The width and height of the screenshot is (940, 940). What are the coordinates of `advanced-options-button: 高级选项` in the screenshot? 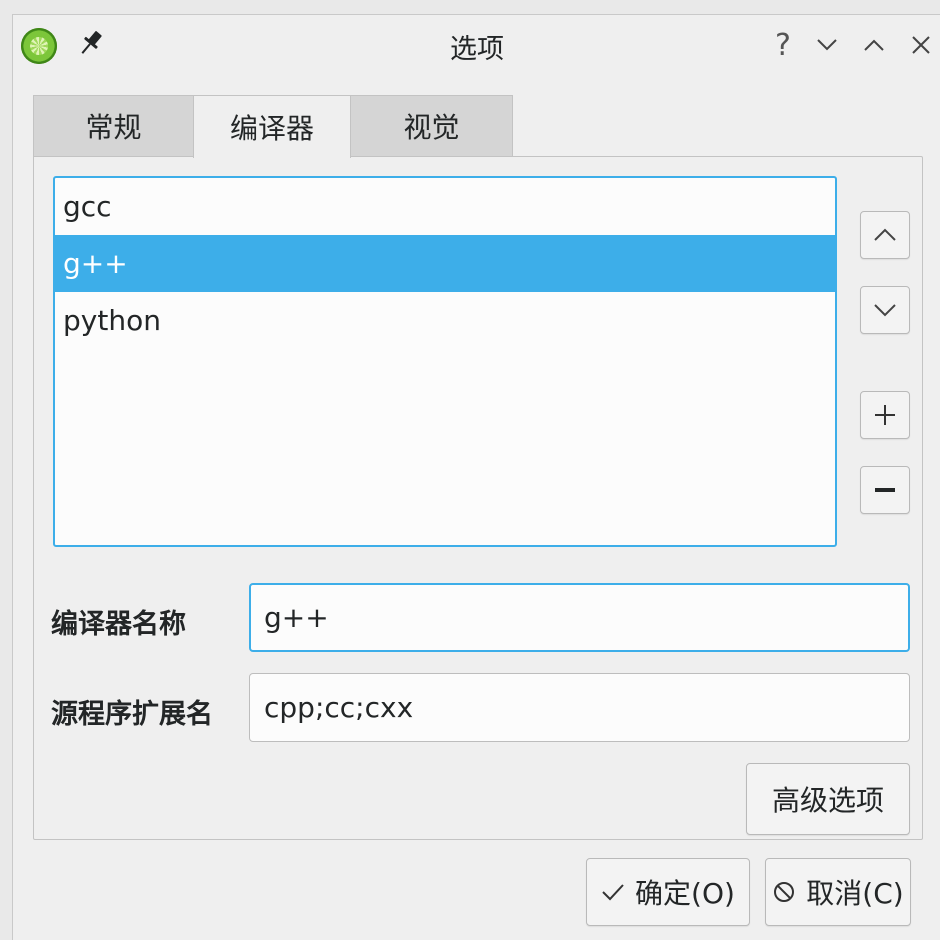 It's located at (828, 799).